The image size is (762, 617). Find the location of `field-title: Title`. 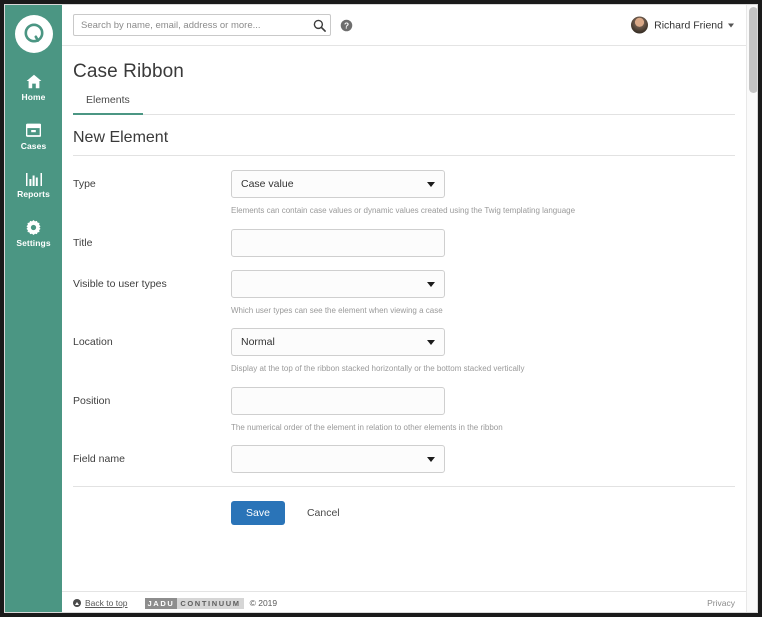

field-title: Title is located at coordinates (404, 242).